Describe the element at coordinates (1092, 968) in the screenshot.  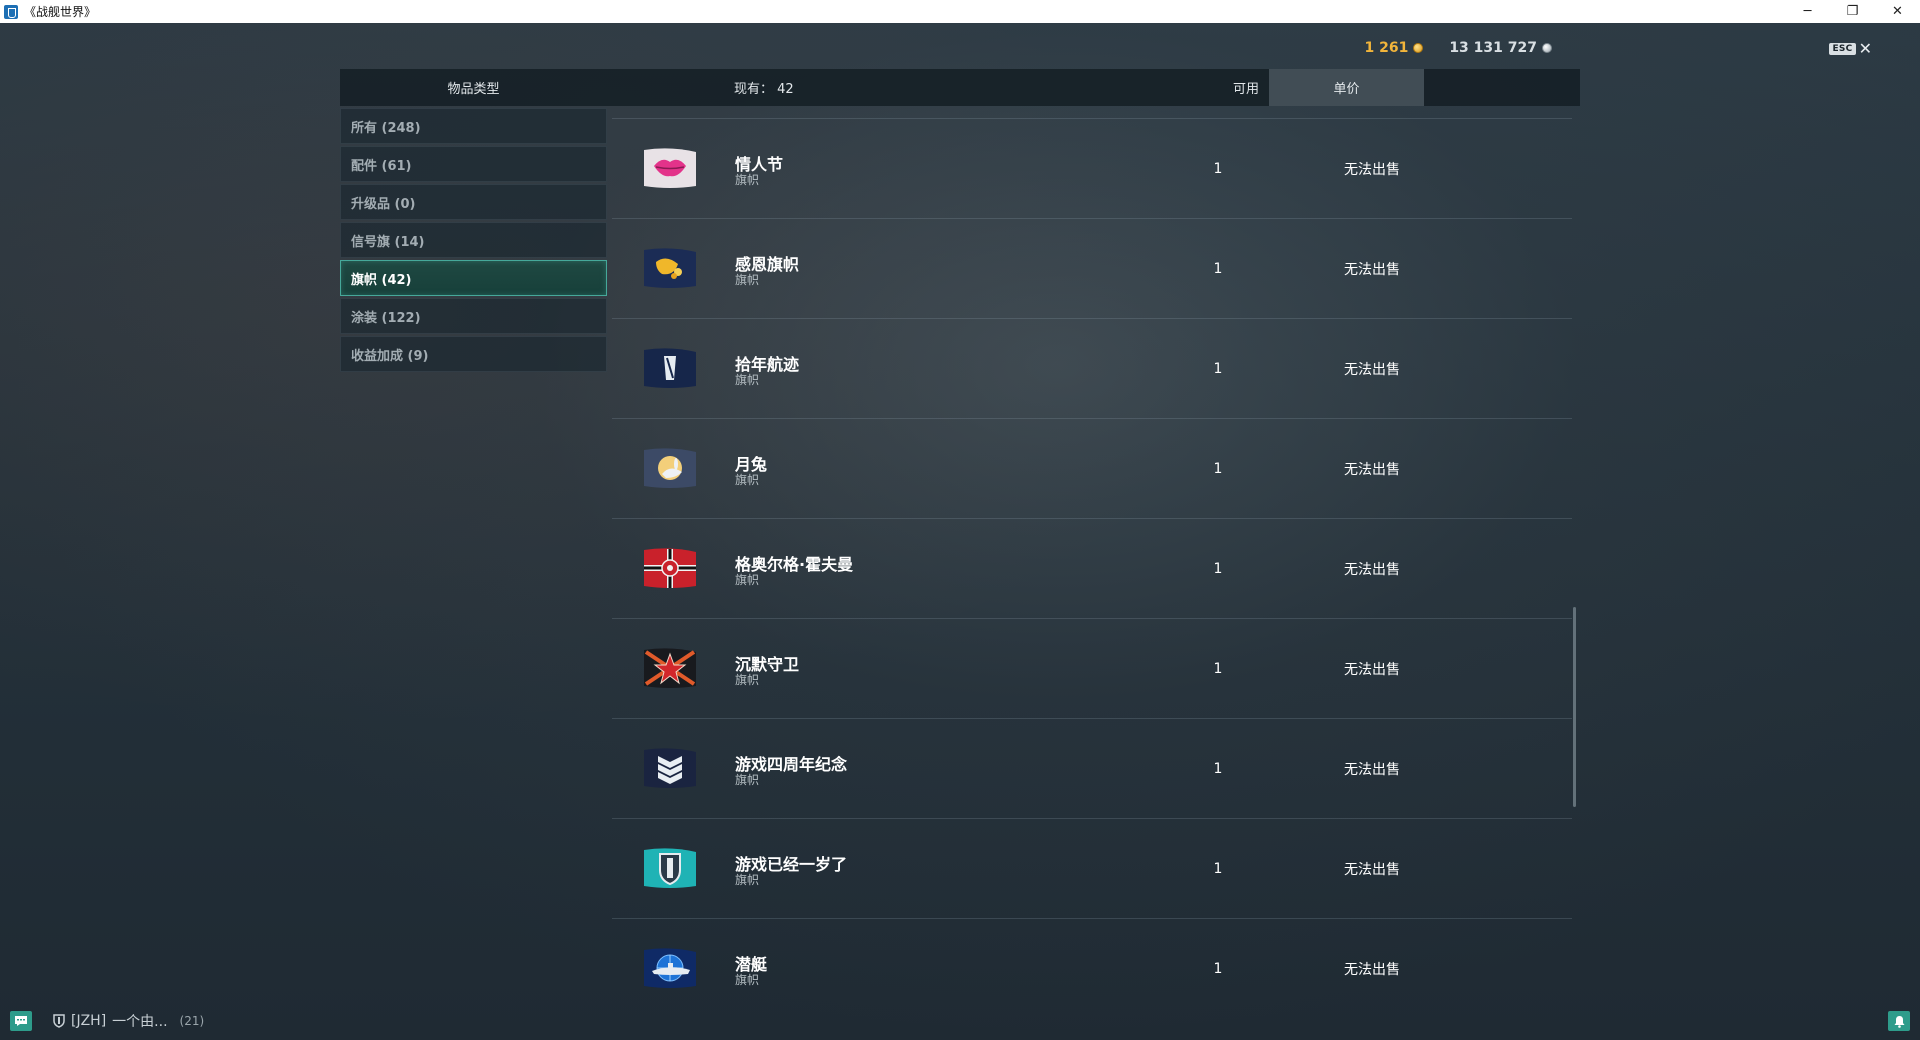
I see `item-row: 潜艇 旗帜 1 无法出售` at that location.